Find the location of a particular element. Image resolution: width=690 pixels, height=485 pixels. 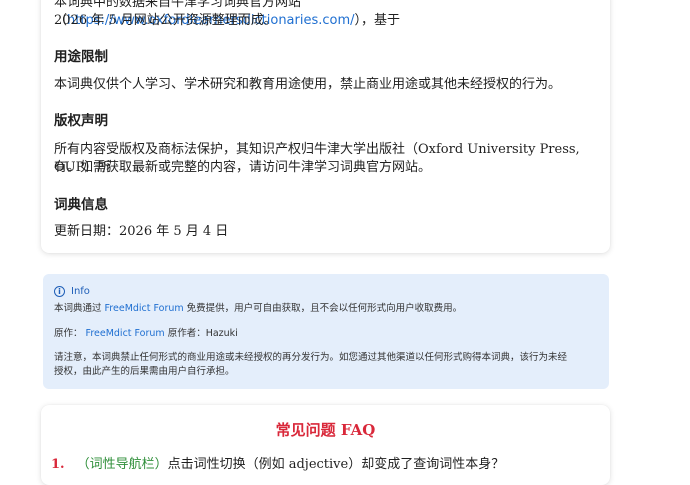

faq-item-number: 1. is located at coordinates (58, 464).